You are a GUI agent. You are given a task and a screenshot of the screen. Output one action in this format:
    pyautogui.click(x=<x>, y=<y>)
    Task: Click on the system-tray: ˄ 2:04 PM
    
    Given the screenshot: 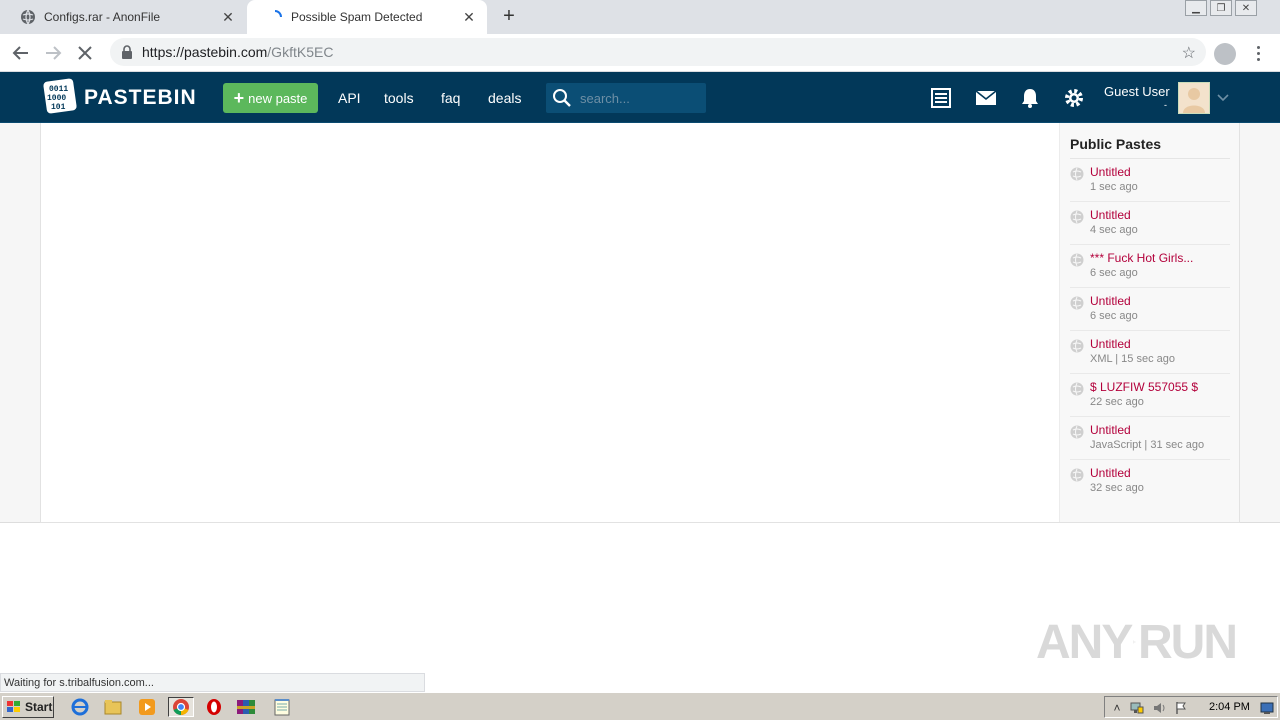 What is the action you would take?
    pyautogui.click(x=1191, y=707)
    